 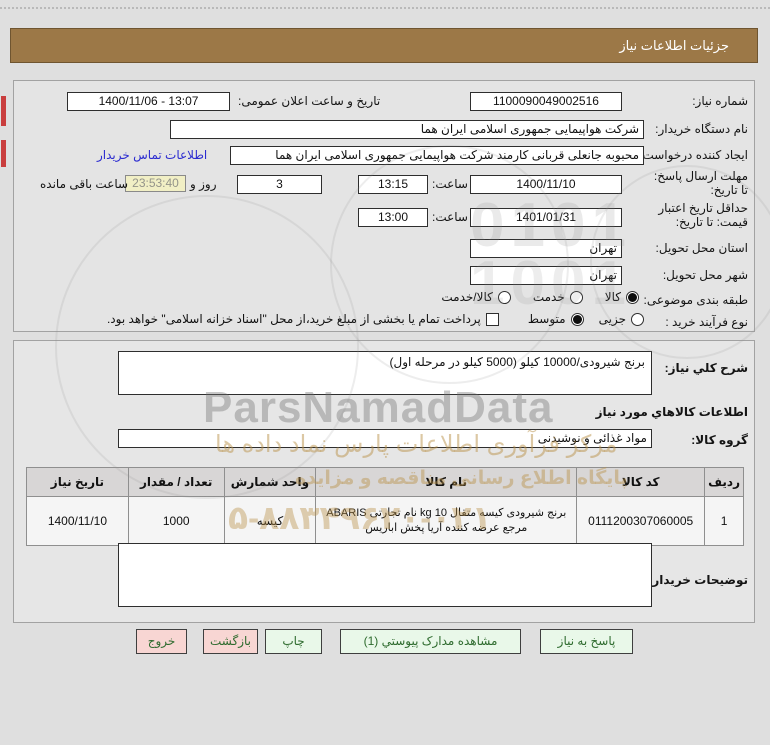 I want to click on cell-row-number: 1, so click(x=724, y=521).